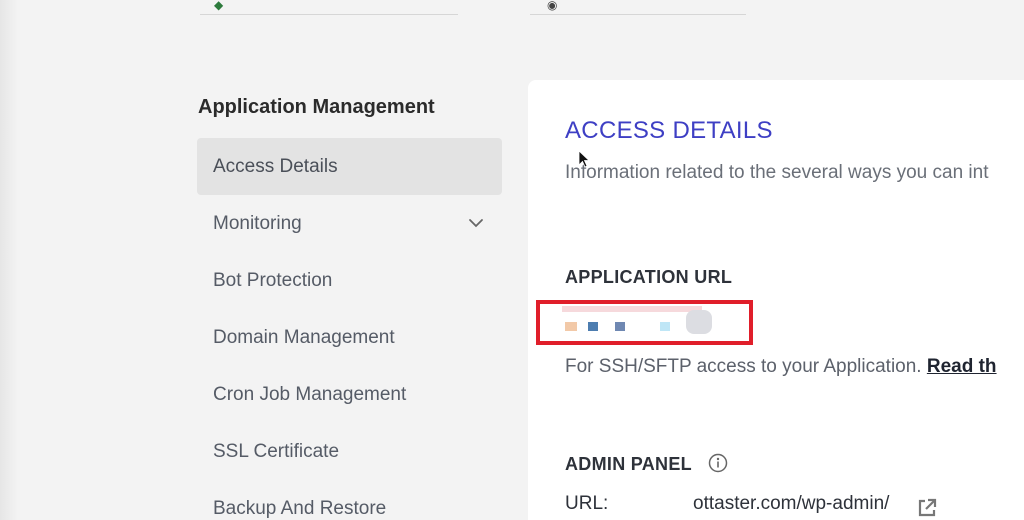 The height and width of the screenshot is (520, 1024). What do you see at coordinates (310, 394) in the screenshot?
I see `sidebar-item-label: Cron Job Management` at bounding box center [310, 394].